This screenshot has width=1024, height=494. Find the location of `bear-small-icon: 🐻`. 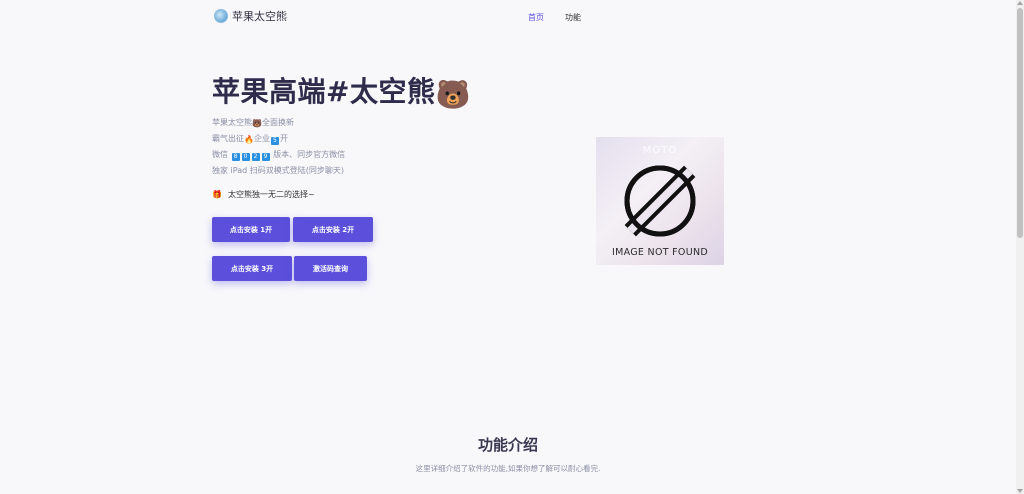

bear-small-icon: 🐻 is located at coordinates (257, 123).